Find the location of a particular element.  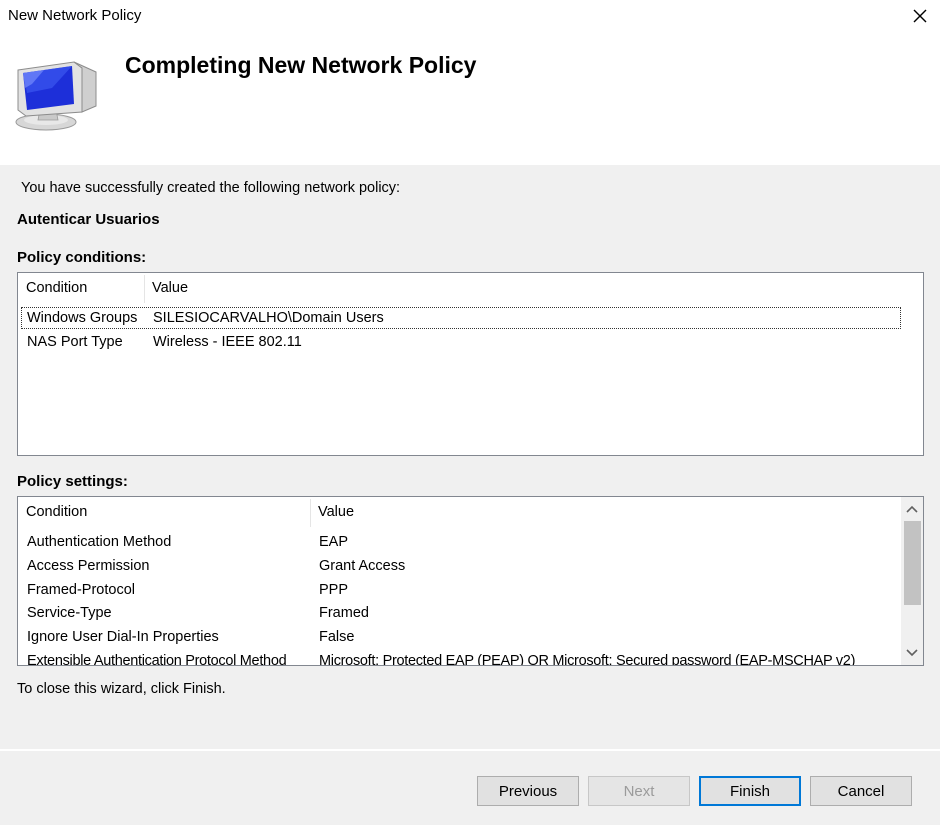

row-condition: NAS Port Type is located at coordinates (75, 342).